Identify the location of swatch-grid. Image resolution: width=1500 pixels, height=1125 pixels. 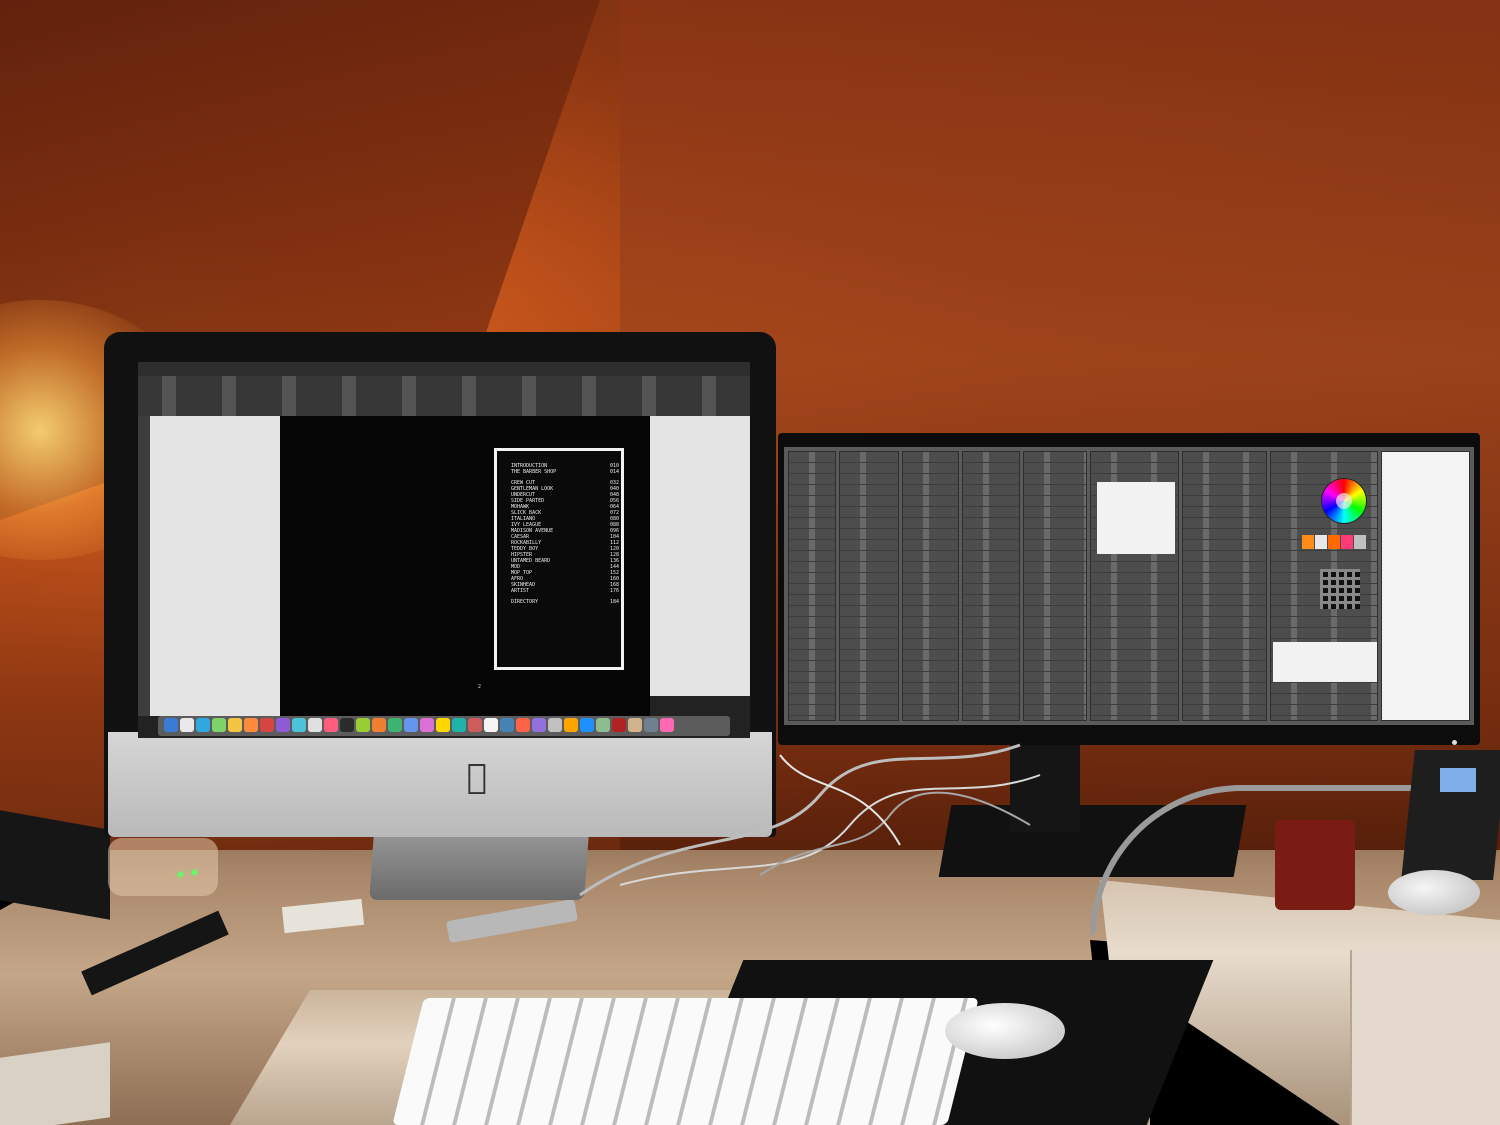
(1340, 589).